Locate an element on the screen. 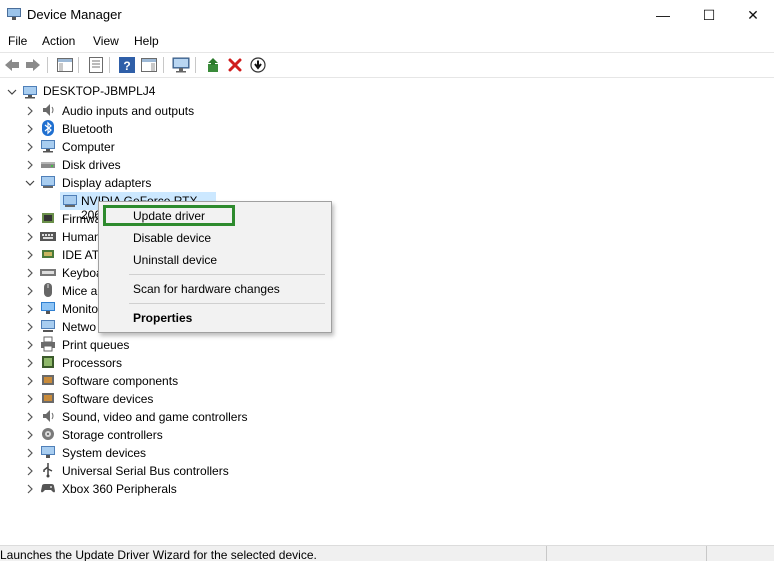  category-label: Audio inputs and outputs is located at coordinates (128, 111).